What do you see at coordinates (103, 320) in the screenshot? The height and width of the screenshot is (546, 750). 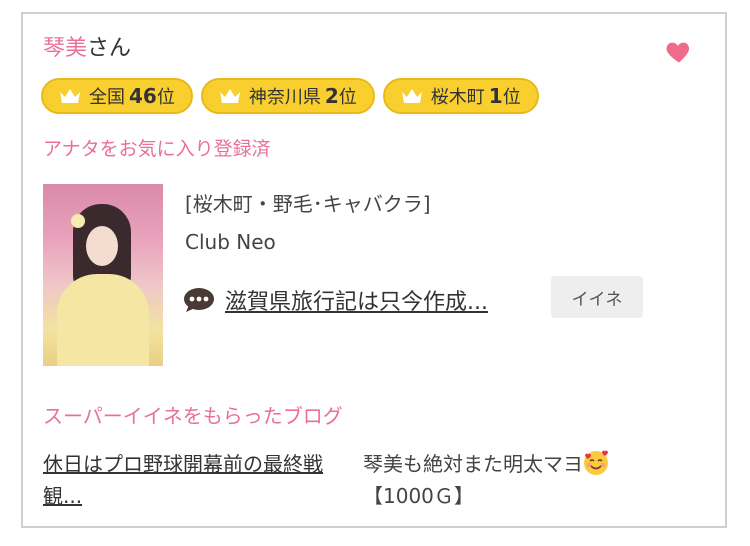 I see `photo-dress` at bounding box center [103, 320].